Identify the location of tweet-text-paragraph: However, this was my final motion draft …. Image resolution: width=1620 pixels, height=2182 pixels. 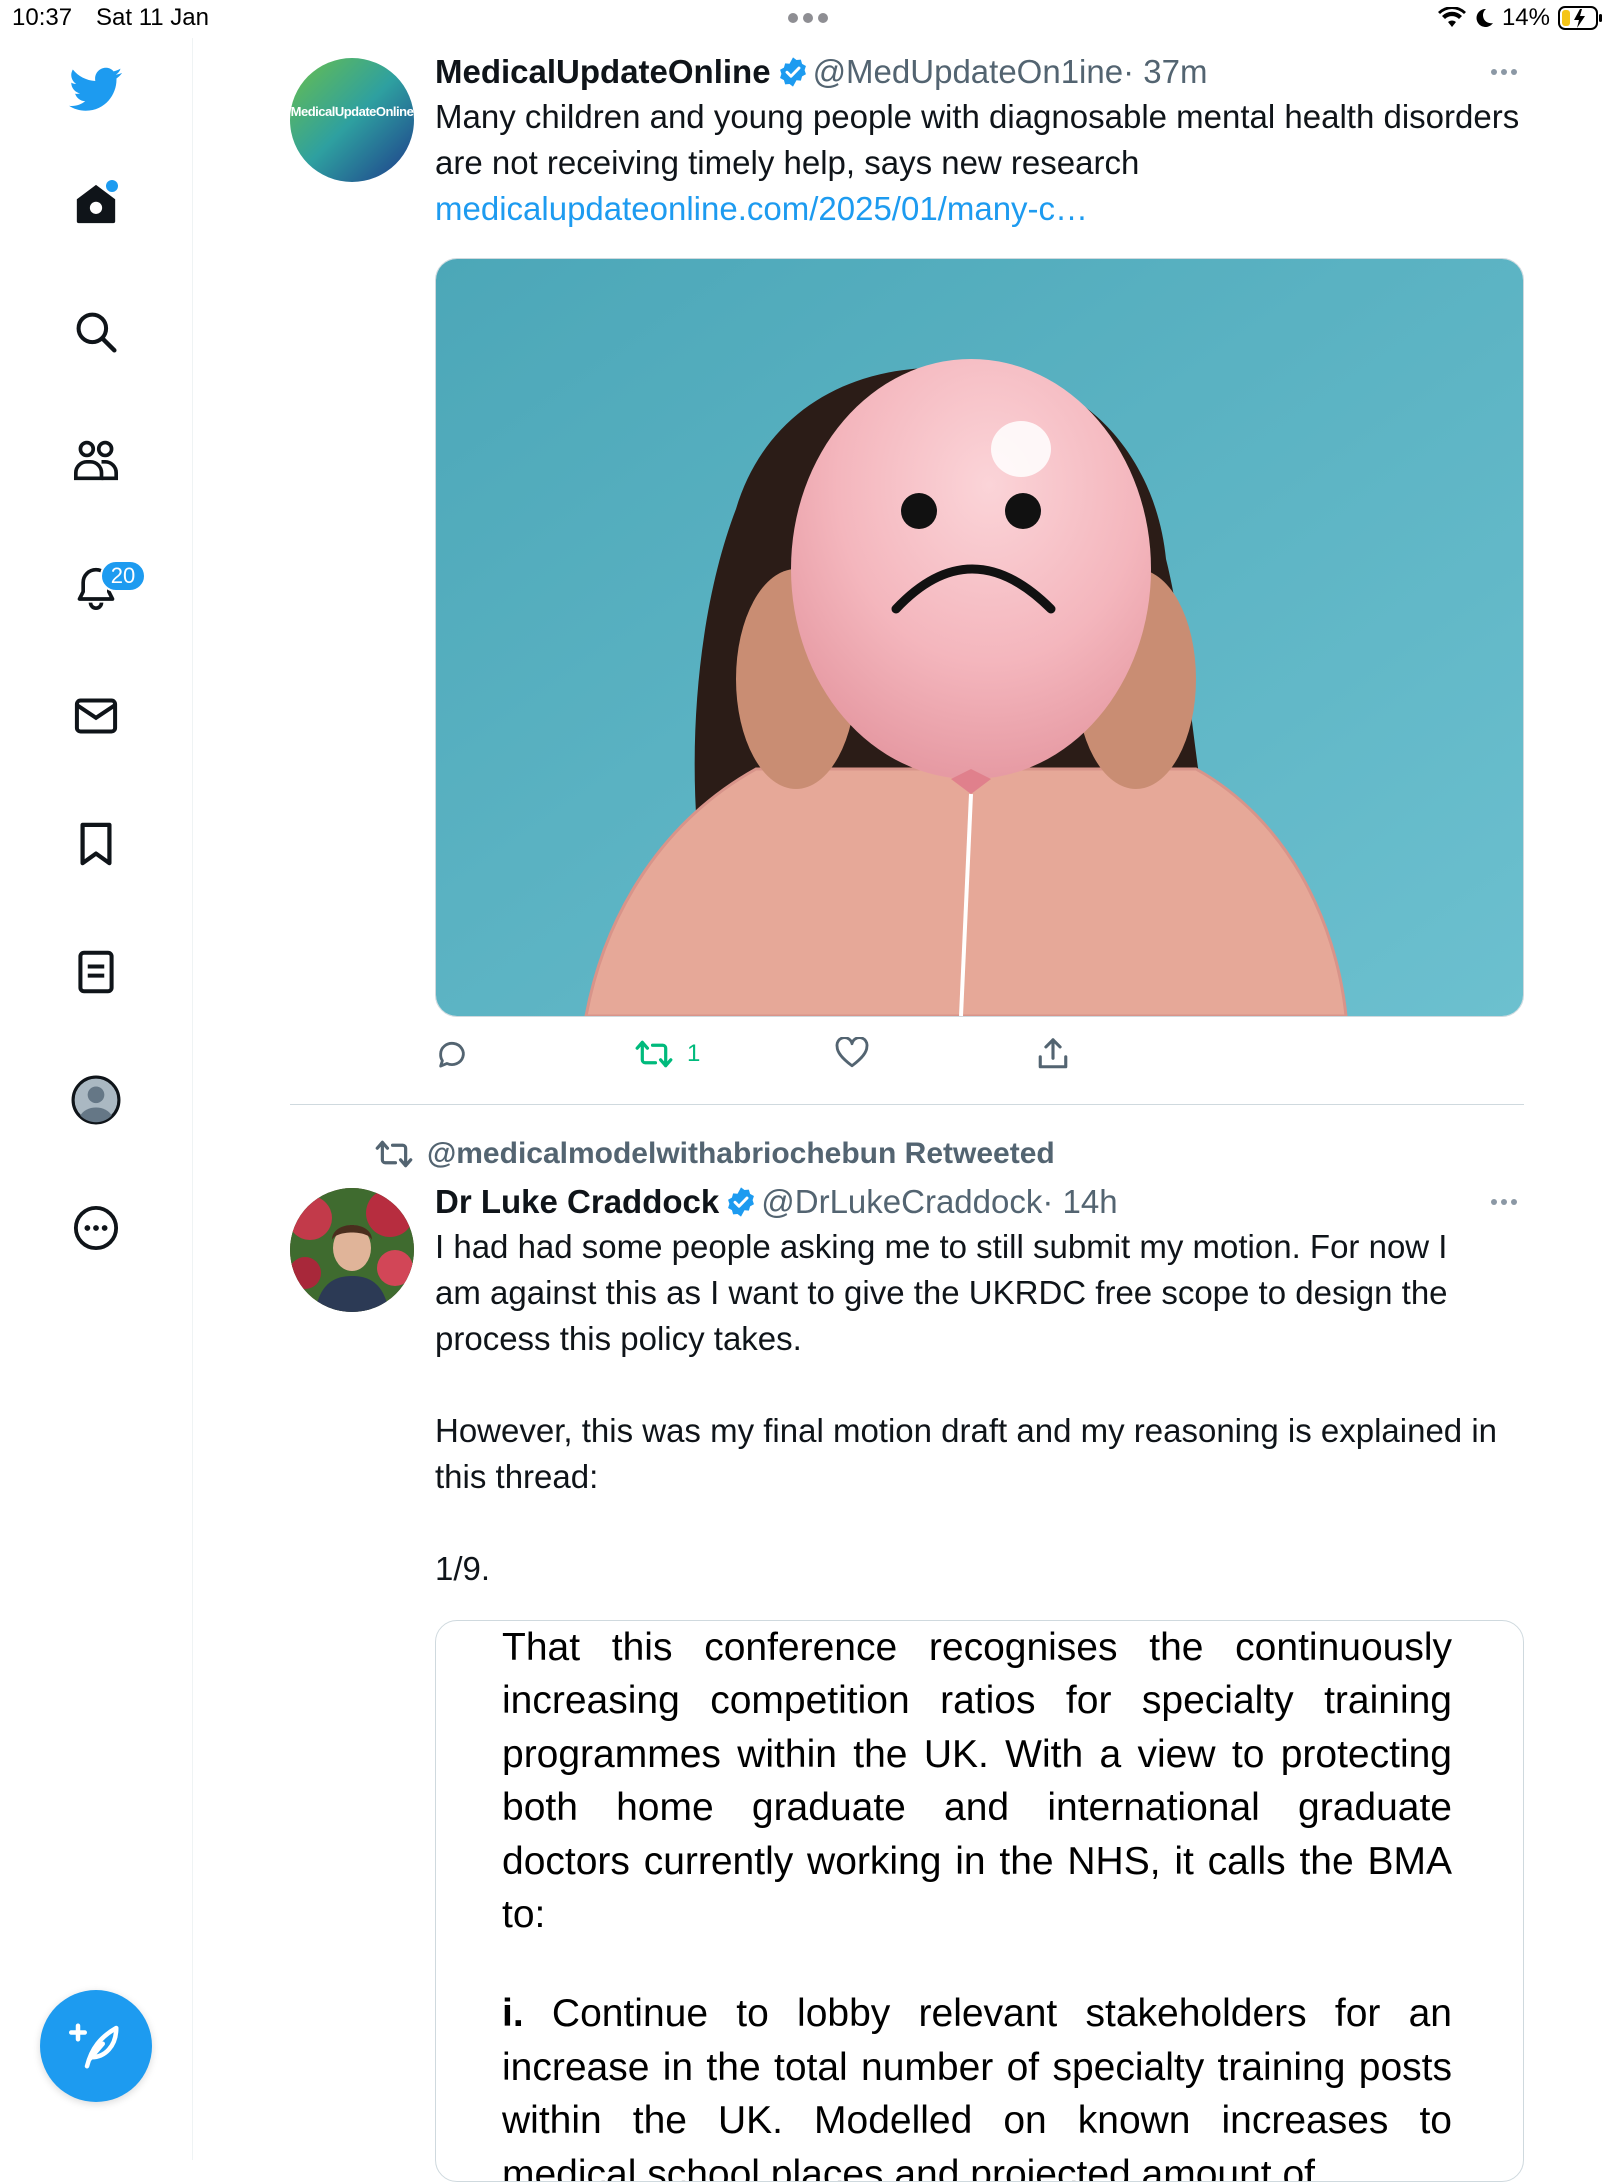
(971, 1453).